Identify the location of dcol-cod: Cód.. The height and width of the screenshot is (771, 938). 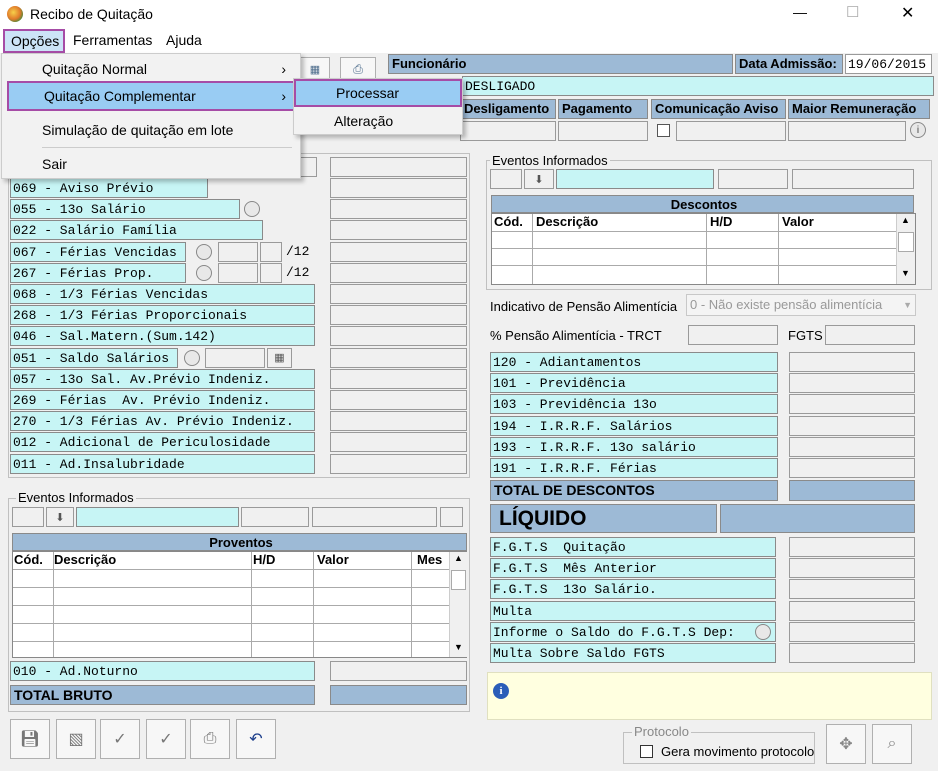
(508, 221).